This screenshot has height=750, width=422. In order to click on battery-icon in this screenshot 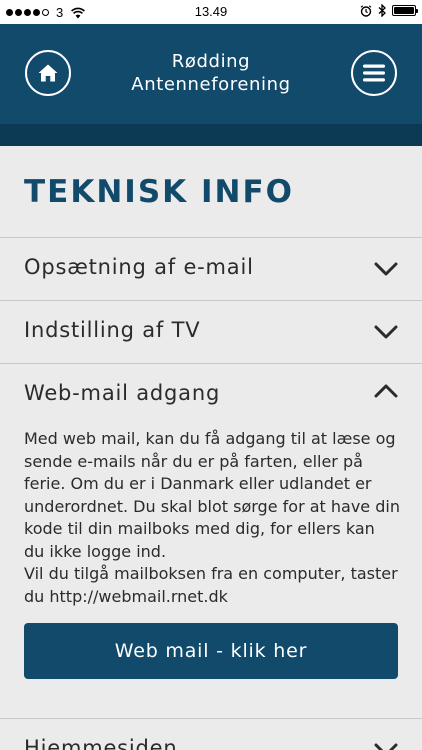, I will do `click(405, 10)`.